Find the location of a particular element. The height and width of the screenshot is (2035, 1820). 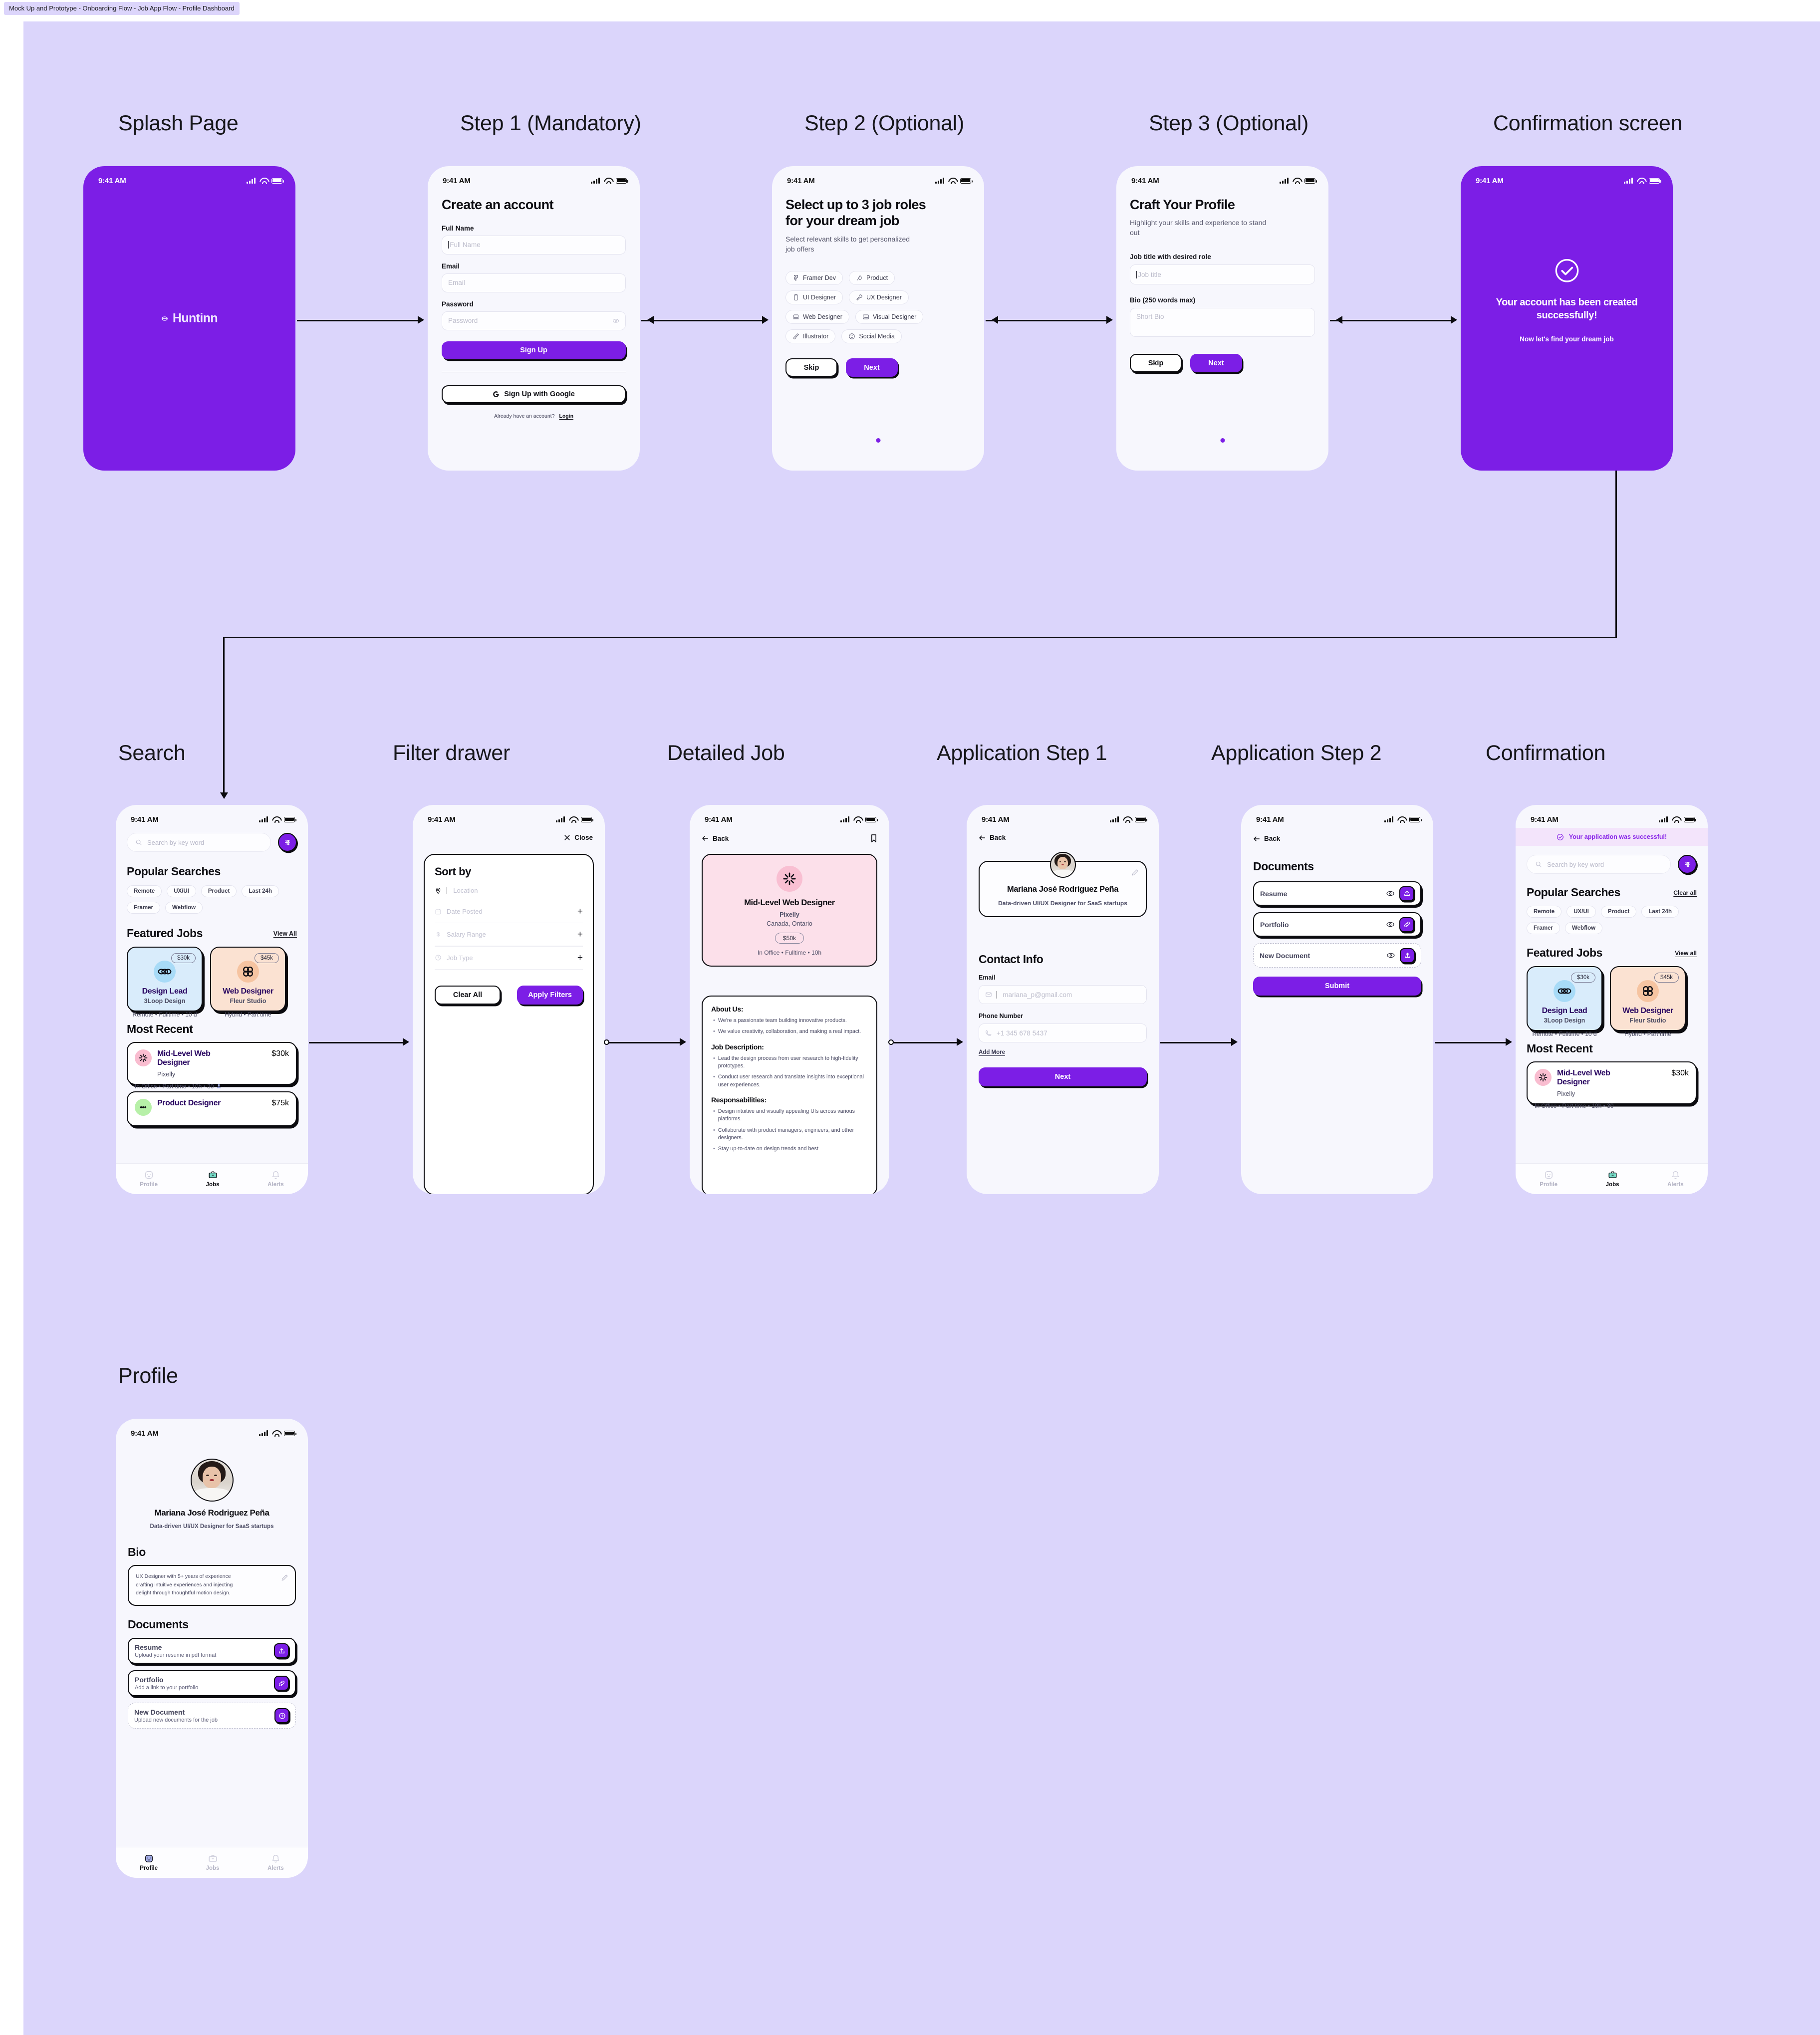

check-circle-icon is located at coordinates (1560, 837).